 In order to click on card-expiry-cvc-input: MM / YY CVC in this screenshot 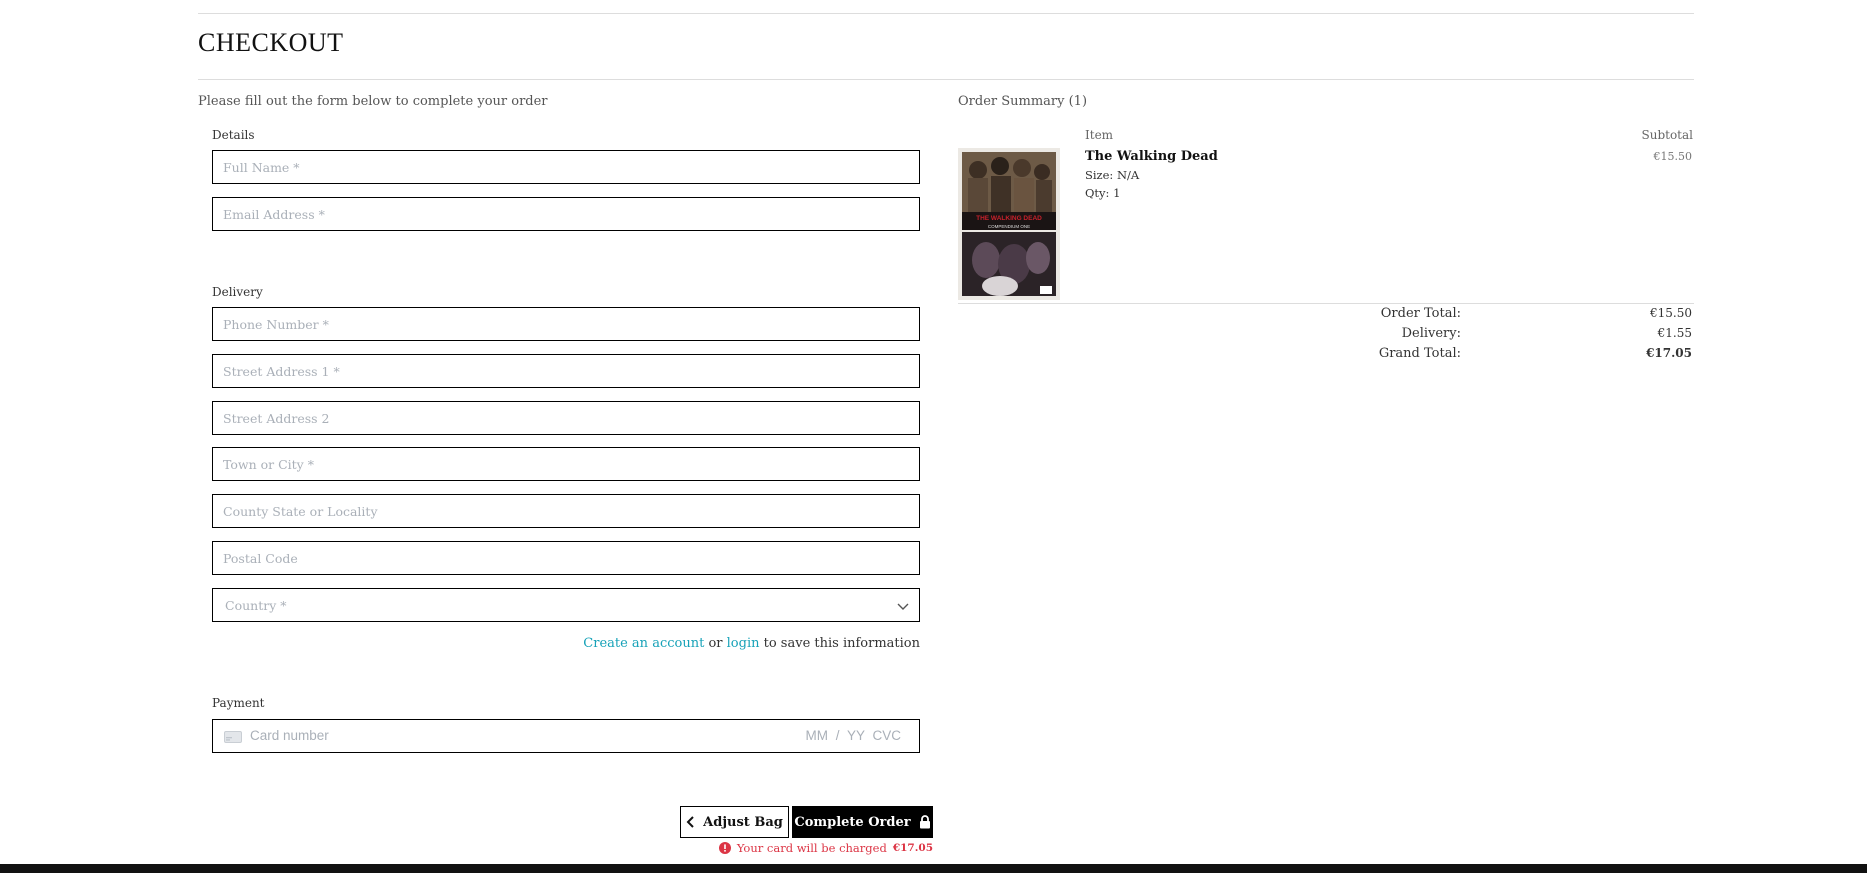, I will do `click(853, 735)`.